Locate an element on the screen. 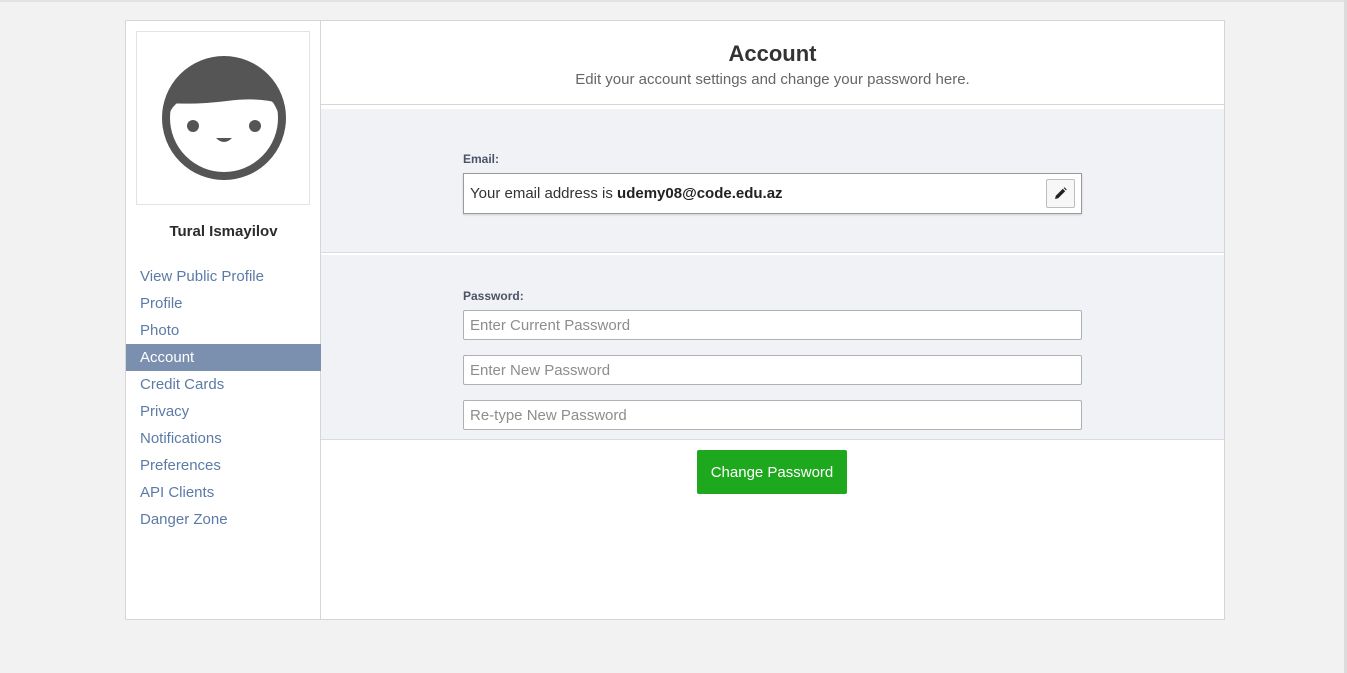 The height and width of the screenshot is (673, 1347). pencil-icon is located at coordinates (1061, 193).